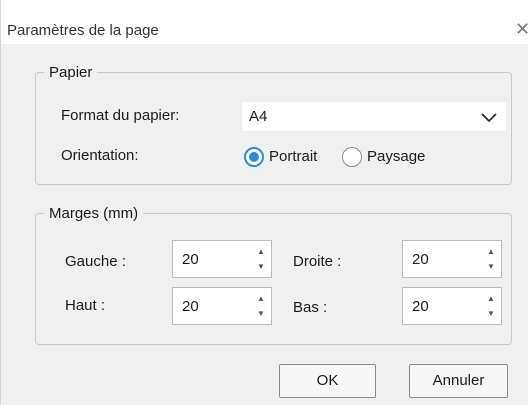 This screenshot has height=405, width=528. Describe the element at coordinates (254, 157) in the screenshot. I see `orientation-portrait-radio` at that location.